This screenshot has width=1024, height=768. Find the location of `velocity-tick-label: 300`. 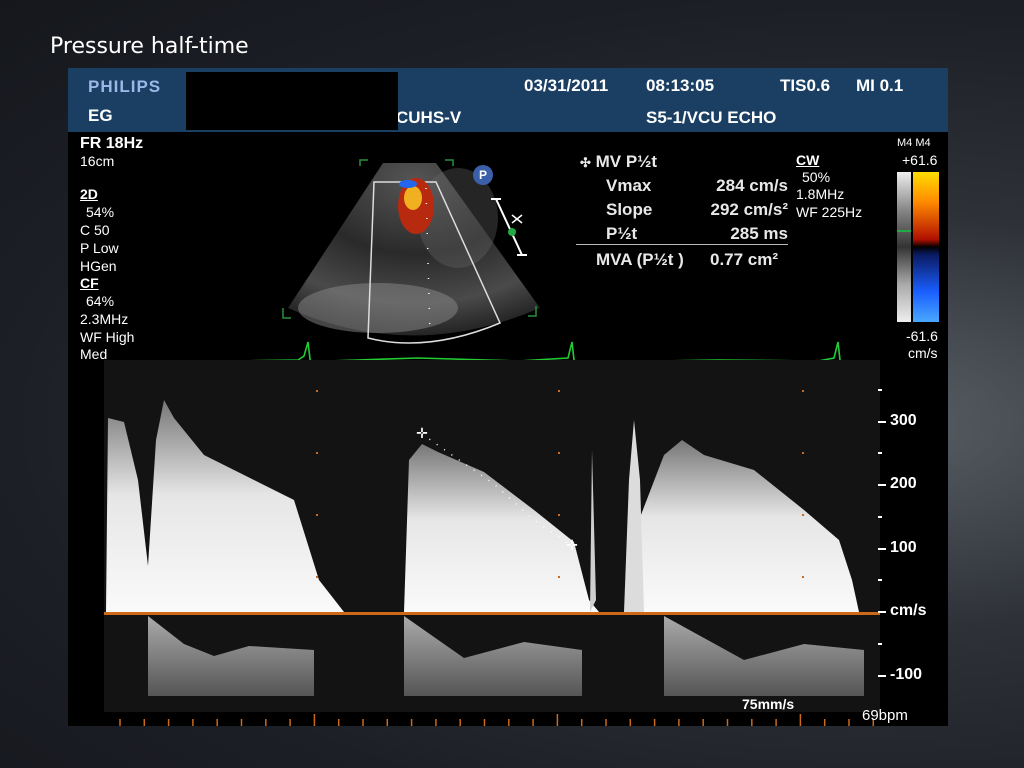

velocity-tick-label: 300 is located at coordinates (903, 420).